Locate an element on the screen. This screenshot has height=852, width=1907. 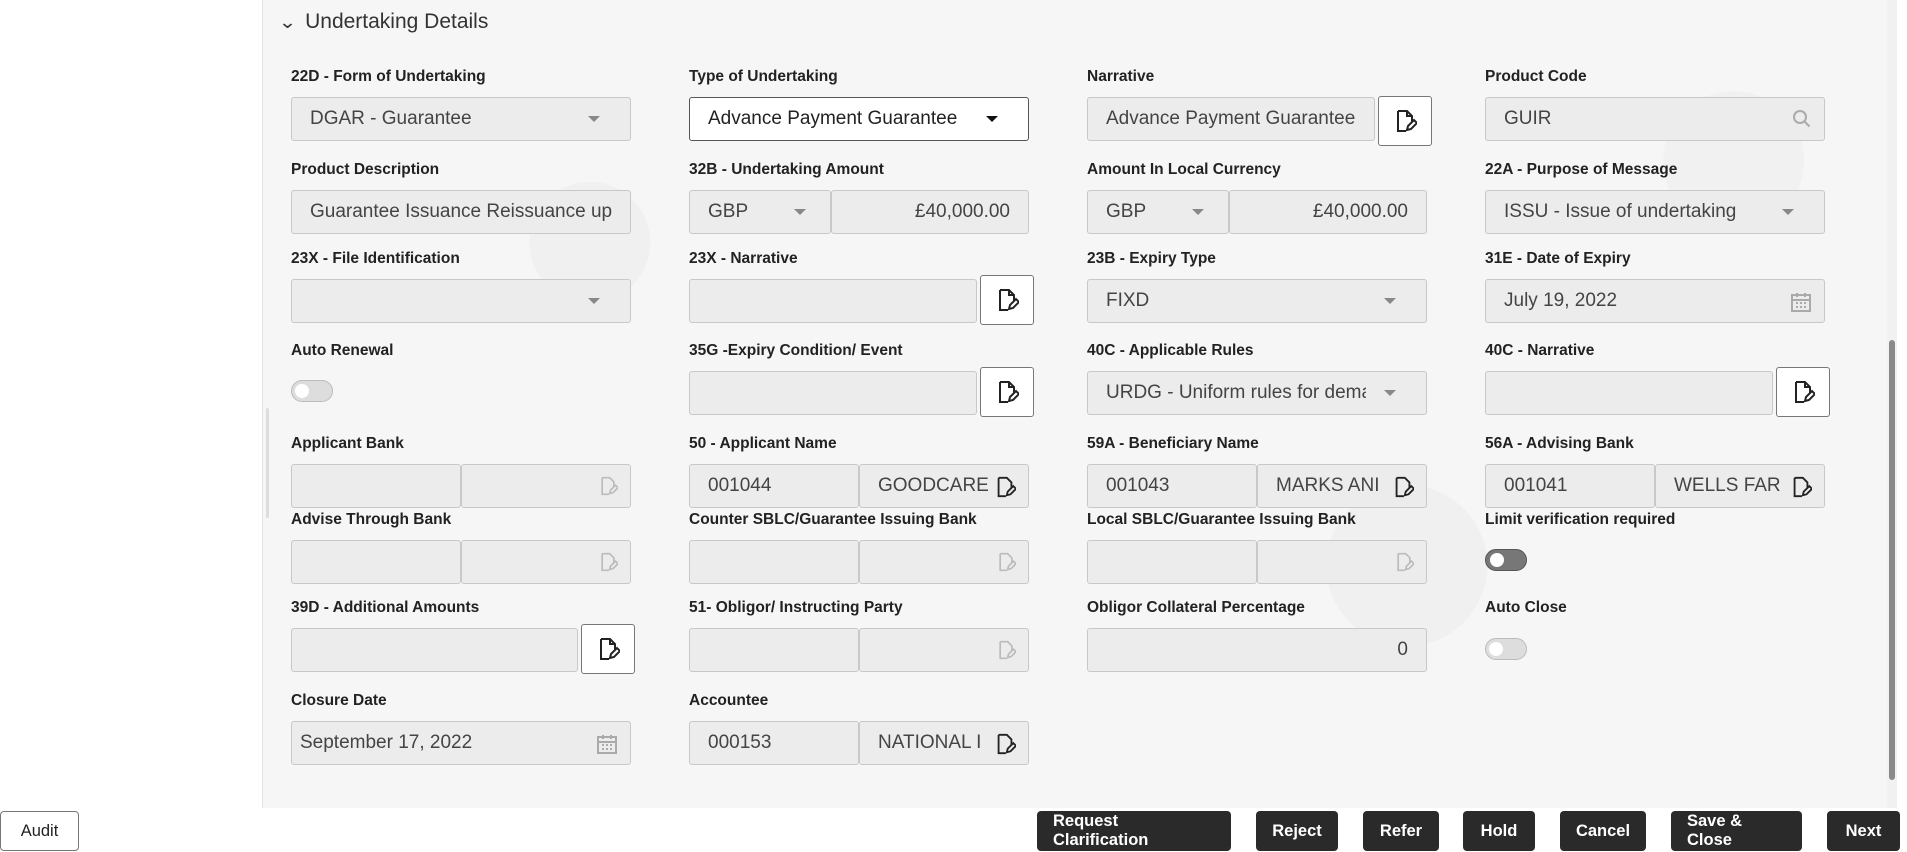
auto-renewal-toggle is located at coordinates (312, 391).